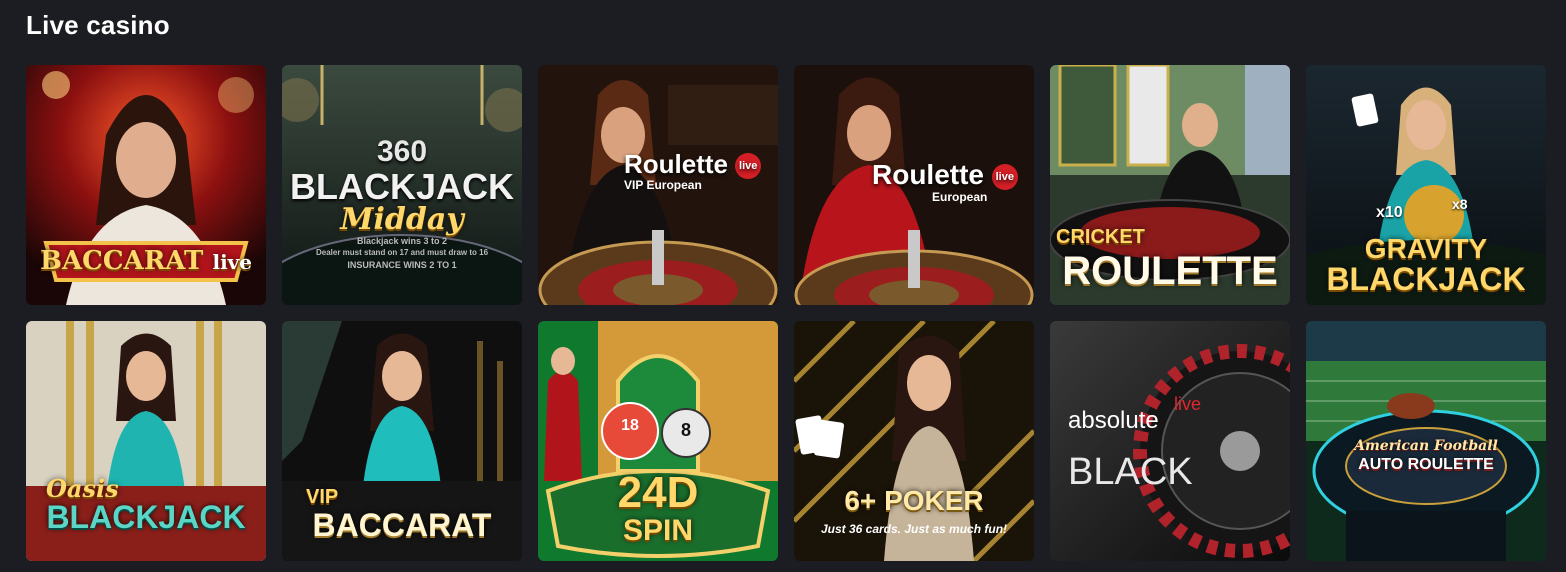 This screenshot has height=572, width=1566. Describe the element at coordinates (630, 425) in the screenshot. I see `ball-number: 18` at that location.